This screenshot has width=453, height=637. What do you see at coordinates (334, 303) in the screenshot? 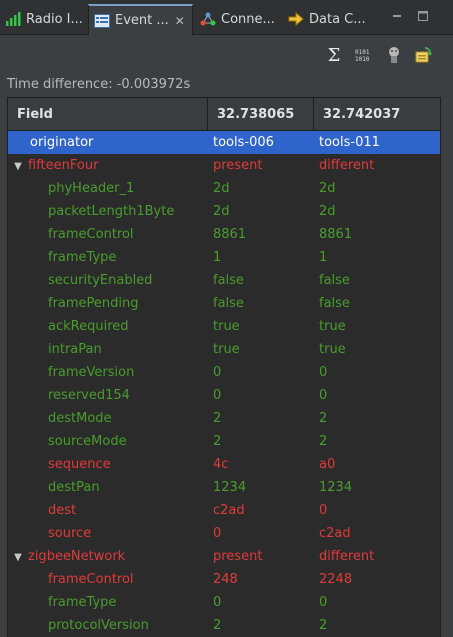
I see `value-cell-time-2: false` at bounding box center [334, 303].